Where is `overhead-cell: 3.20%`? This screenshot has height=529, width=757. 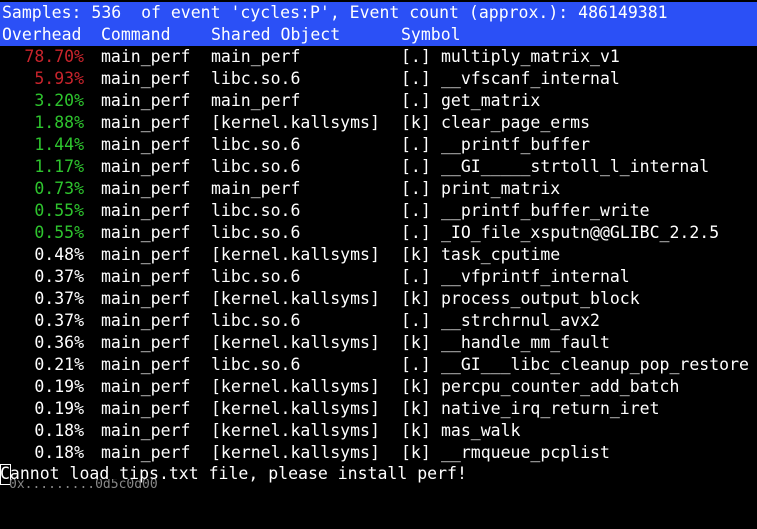
overhead-cell: 3.20% is located at coordinates (59, 100).